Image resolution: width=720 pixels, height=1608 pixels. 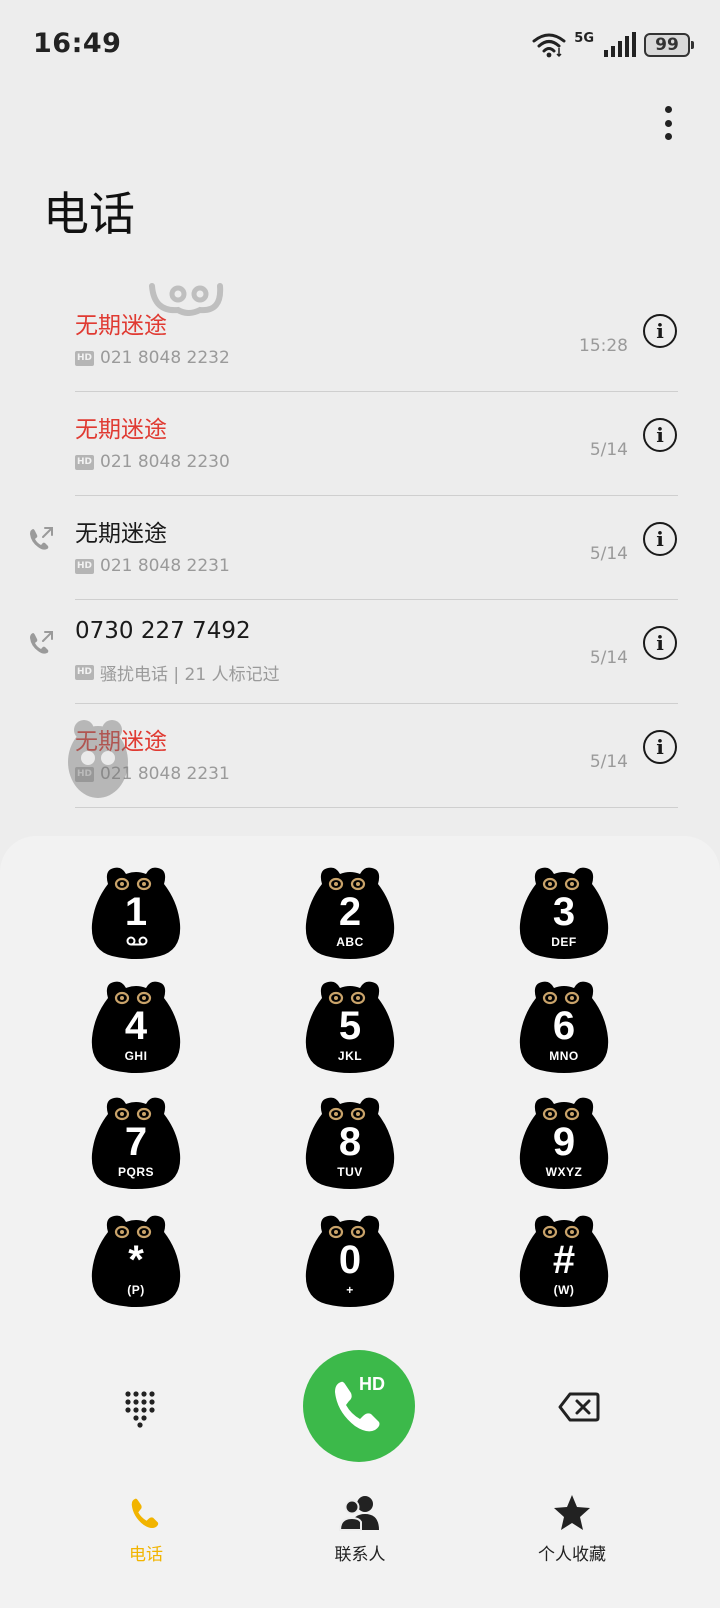 I want to click on dialpad-key-hash: # (W), so click(x=564, y=1260).